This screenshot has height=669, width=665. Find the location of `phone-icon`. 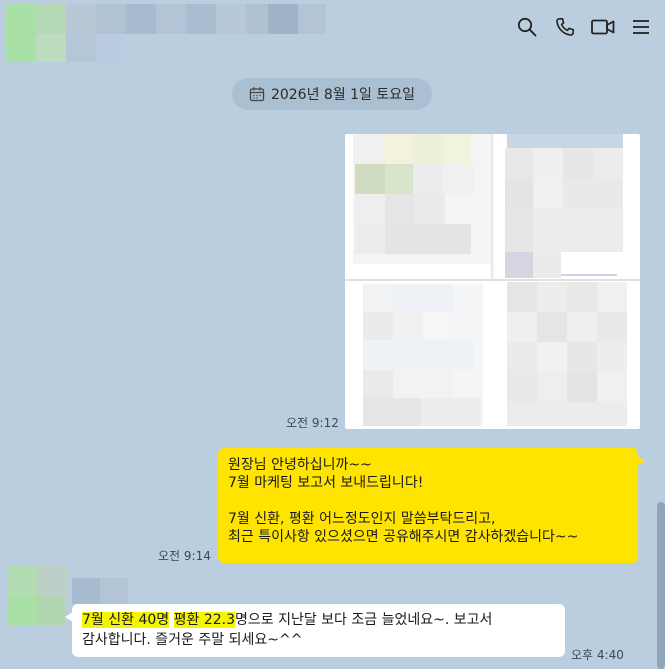

phone-icon is located at coordinates (565, 27).